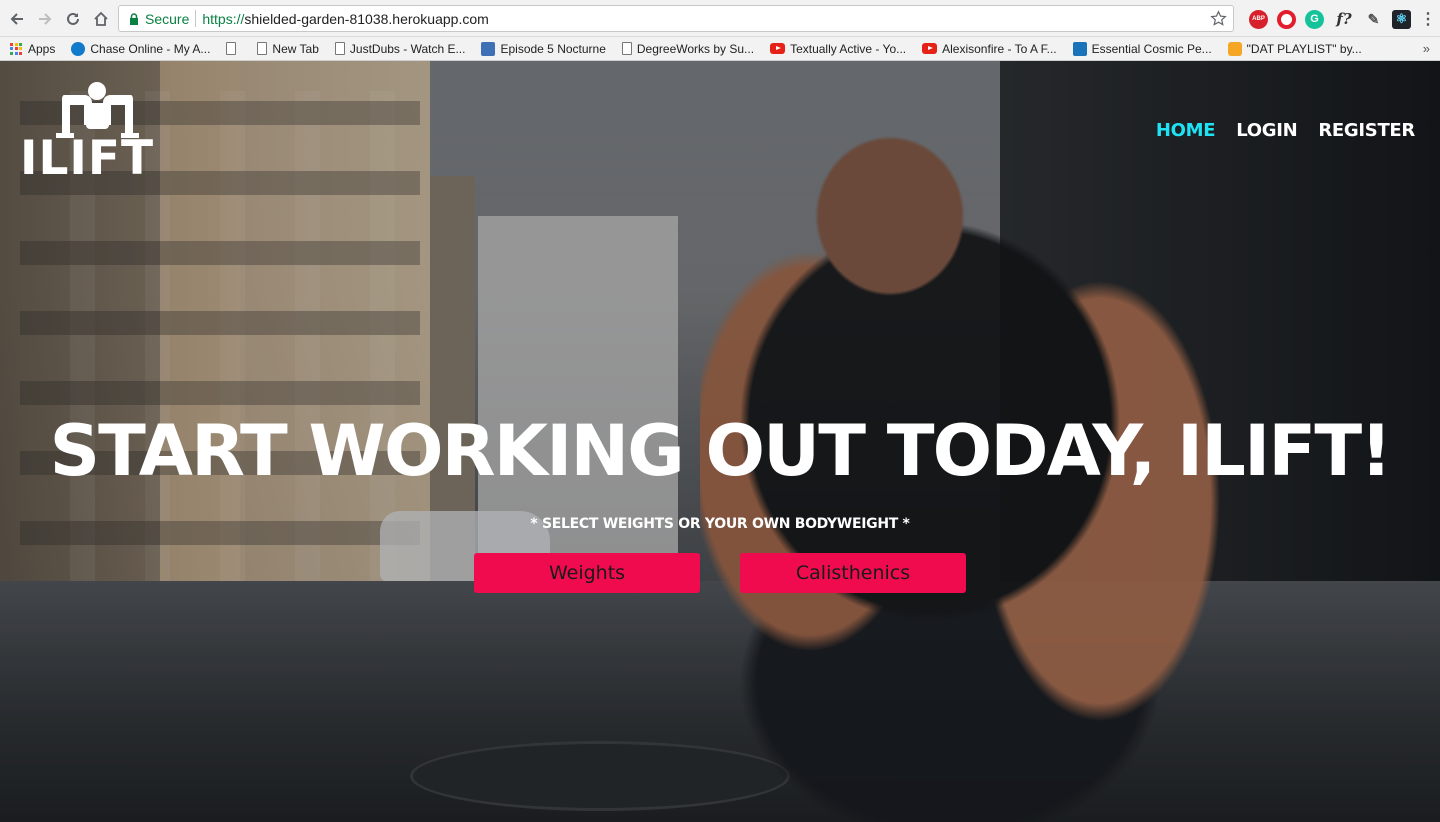 This screenshot has width=1440, height=822. I want to click on bookmark-episode: Episode 5 Nocturne, so click(543, 48).